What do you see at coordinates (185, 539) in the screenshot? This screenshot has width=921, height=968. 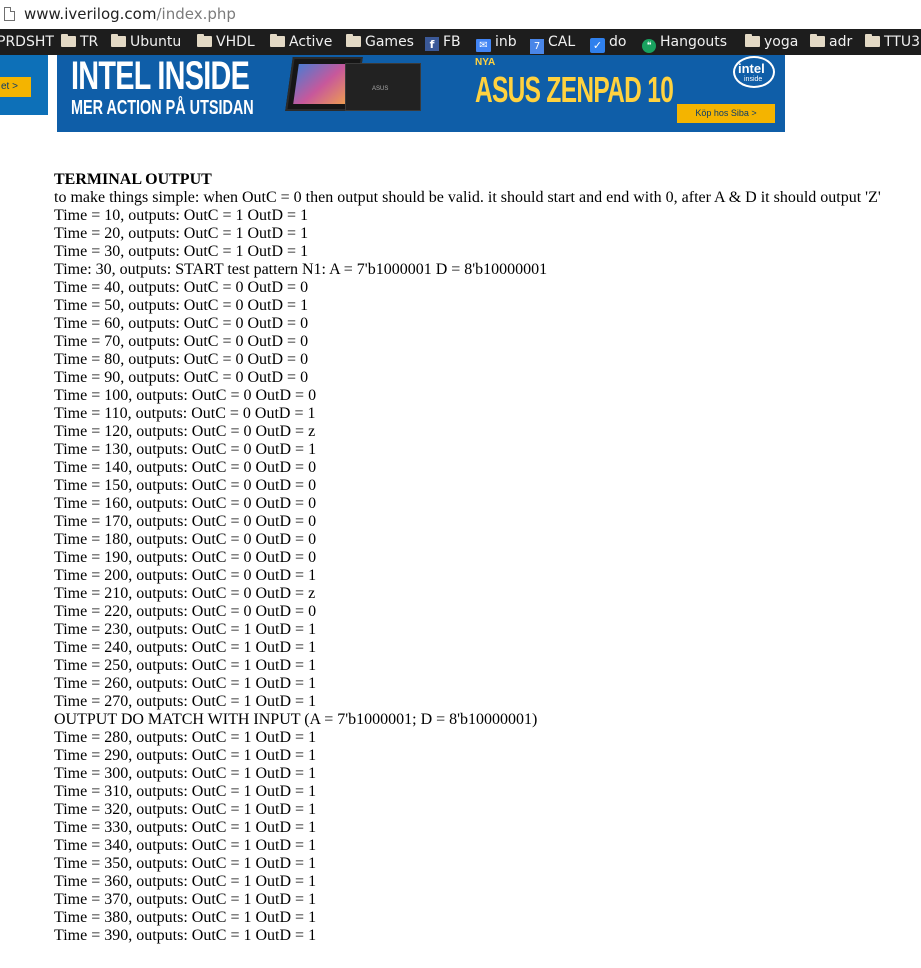 I see `terminal-line: Time = 180, outputs: OutC = 0 OutD = 0` at bounding box center [185, 539].